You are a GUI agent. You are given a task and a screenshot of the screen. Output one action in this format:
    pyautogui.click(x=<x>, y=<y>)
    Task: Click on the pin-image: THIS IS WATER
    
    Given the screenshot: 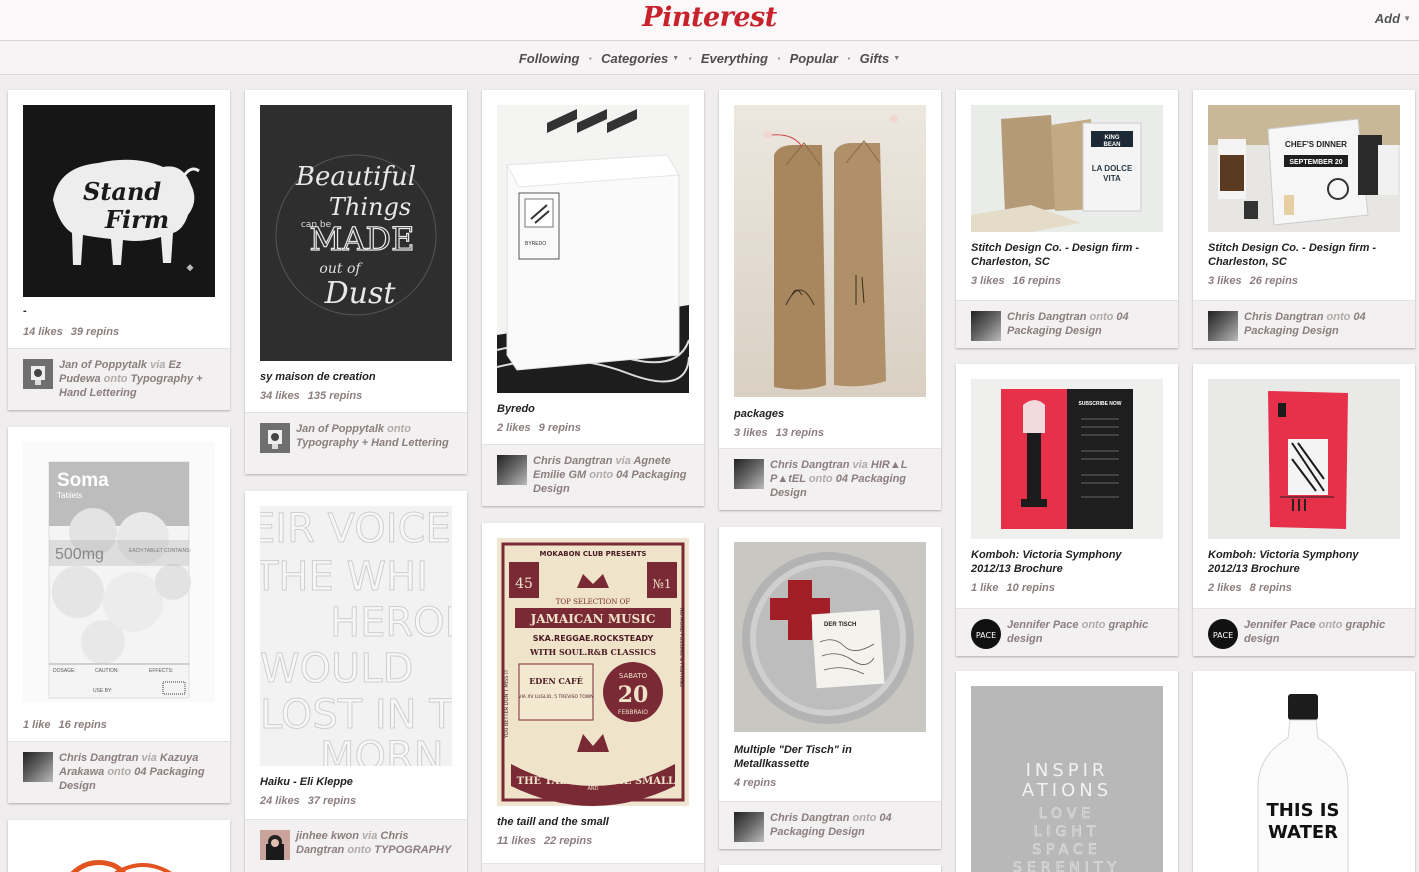 What is the action you would take?
    pyautogui.click(x=1304, y=779)
    